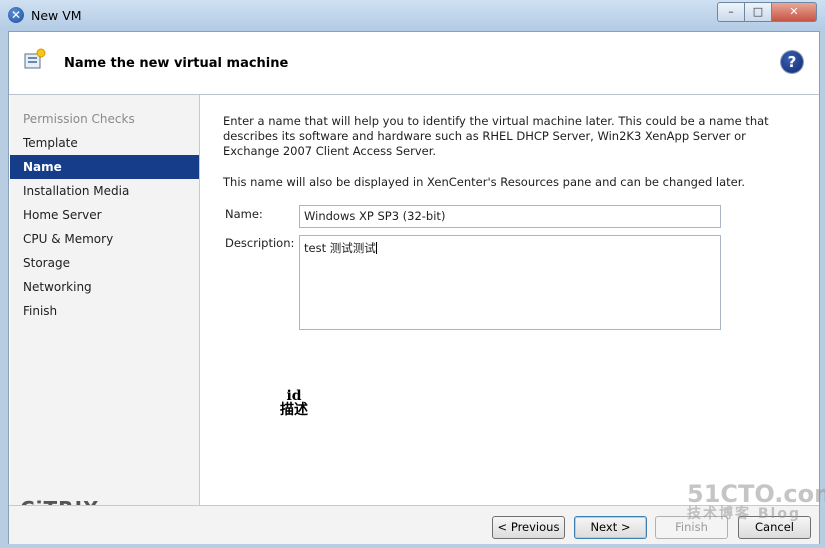  Describe the element at coordinates (510, 216) in the screenshot. I see `name-input: Windows XP SP3 (32-bit)` at that location.